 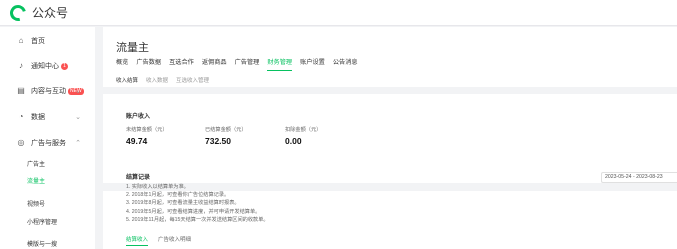 I want to click on tab-ad-management: 广告管理, so click(x=247, y=65).